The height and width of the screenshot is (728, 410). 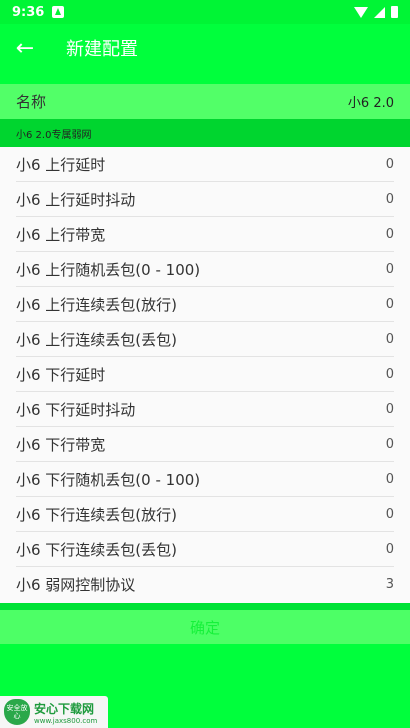 What do you see at coordinates (108, 269) in the screenshot?
I see `setting-label: 小6 上行随机丢包(0 - 100)` at bounding box center [108, 269].